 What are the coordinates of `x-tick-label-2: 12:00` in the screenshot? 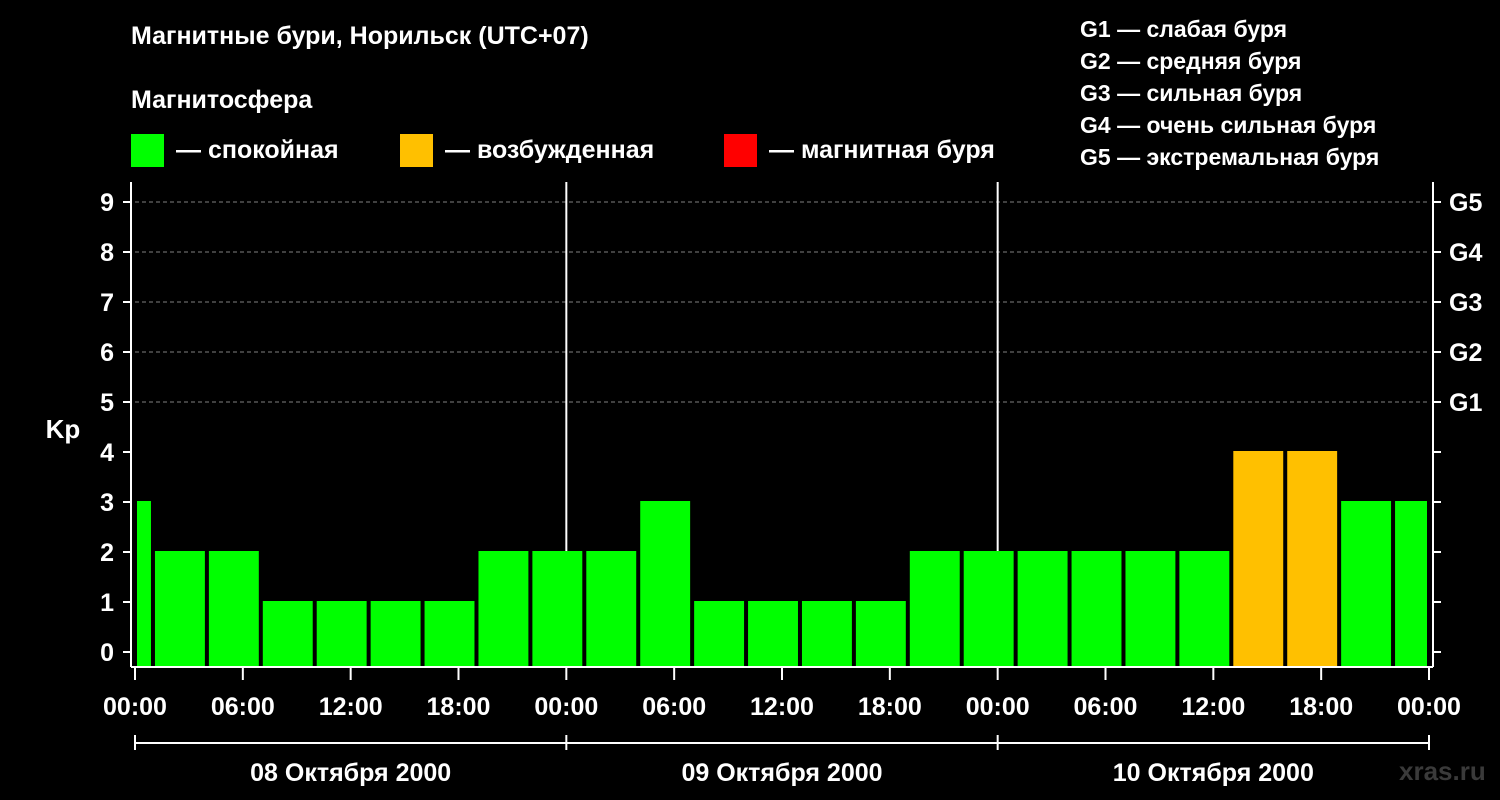 It's located at (351, 707).